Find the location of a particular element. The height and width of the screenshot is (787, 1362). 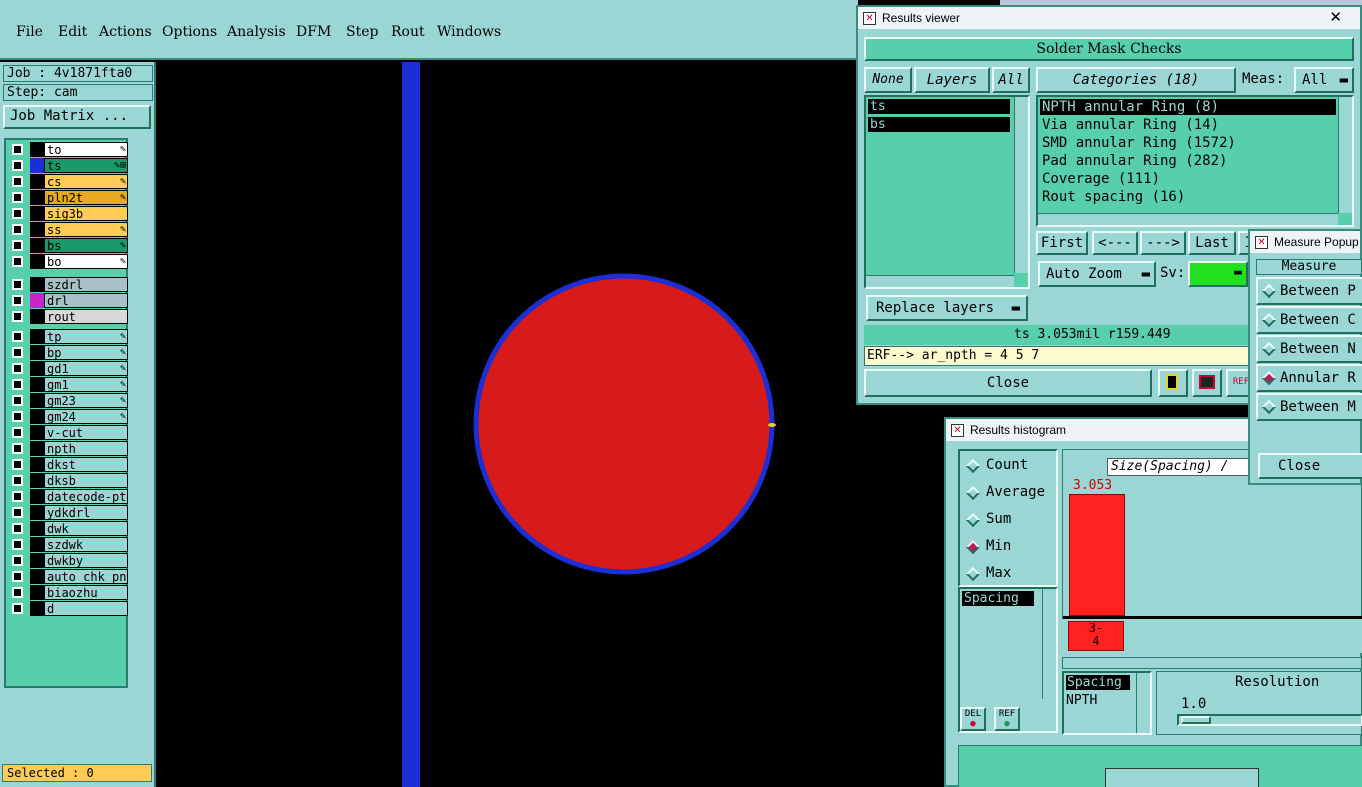

slider-handle is located at coordinates (1196, 720).